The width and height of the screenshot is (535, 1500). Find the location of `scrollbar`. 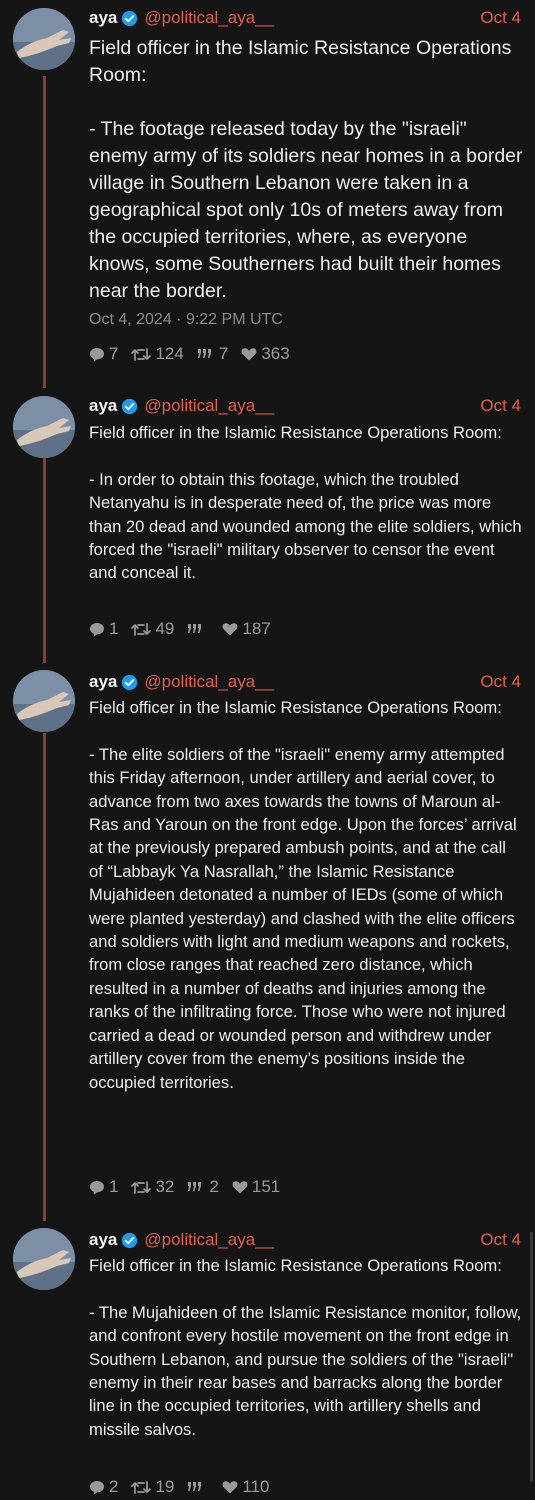

scrollbar is located at coordinates (531, 1357).